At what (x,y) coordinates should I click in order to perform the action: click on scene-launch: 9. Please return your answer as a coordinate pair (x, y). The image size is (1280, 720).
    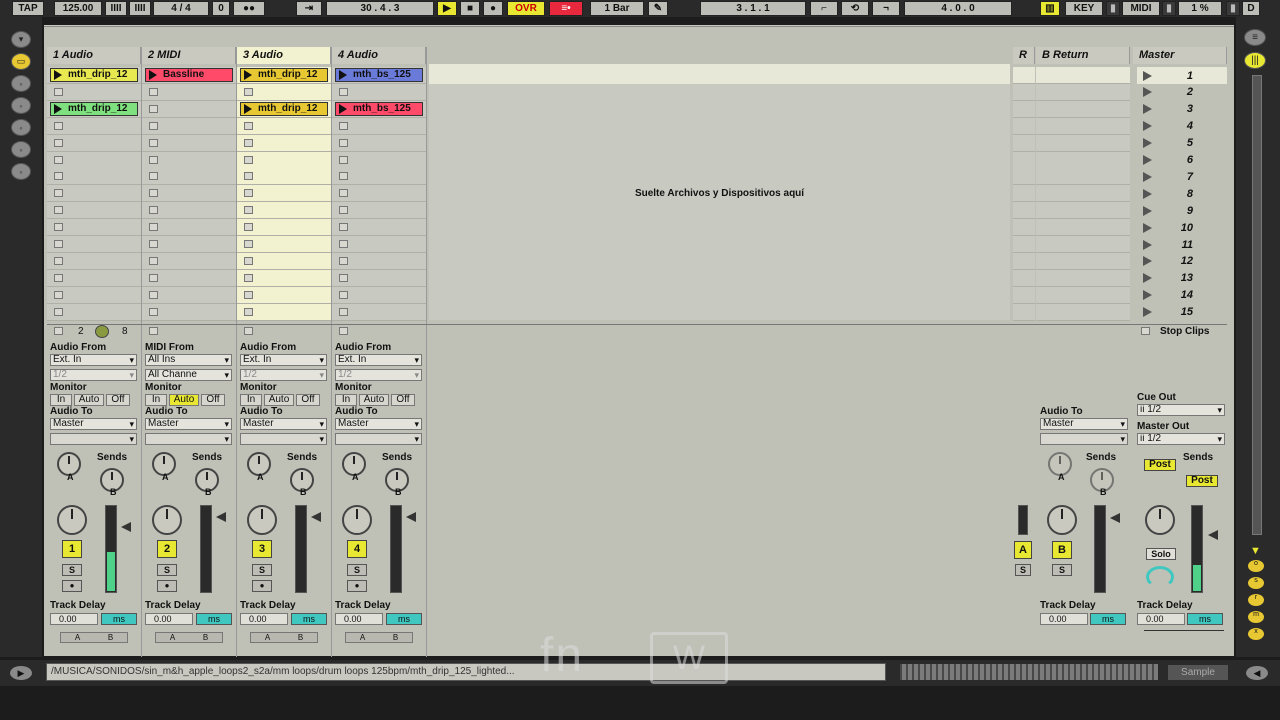
    Looking at the image, I should click on (1182, 210).